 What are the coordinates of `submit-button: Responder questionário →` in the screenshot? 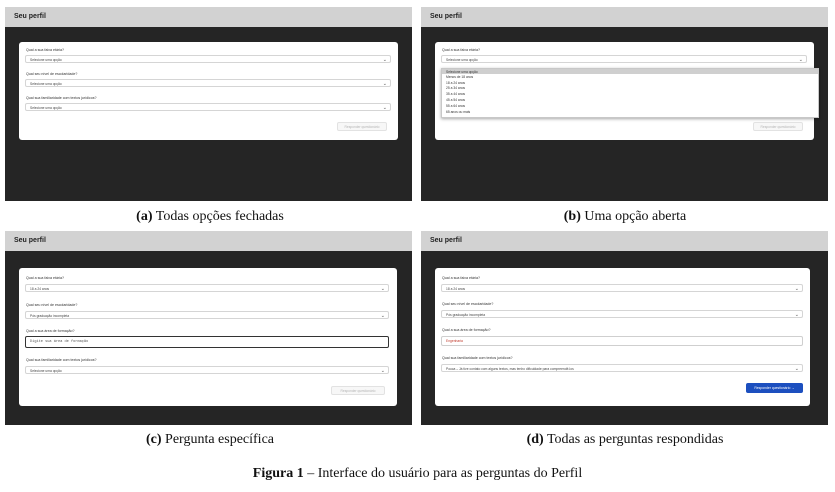 It's located at (774, 388).